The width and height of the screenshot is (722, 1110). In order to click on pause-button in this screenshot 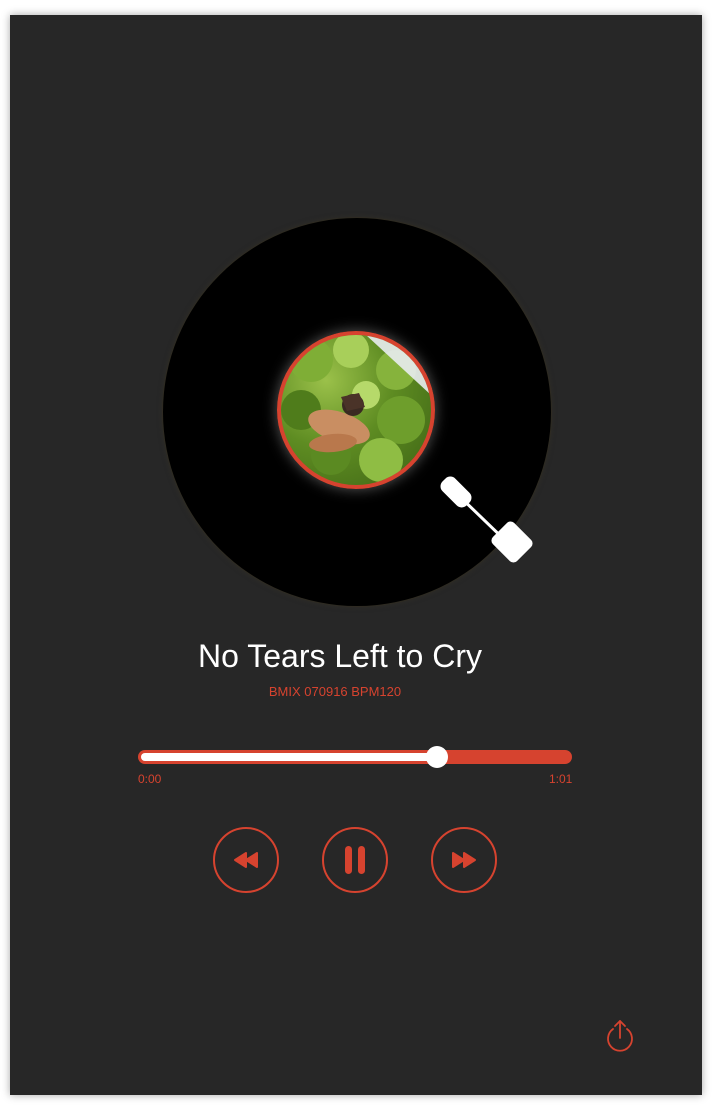, I will do `click(355, 860)`.